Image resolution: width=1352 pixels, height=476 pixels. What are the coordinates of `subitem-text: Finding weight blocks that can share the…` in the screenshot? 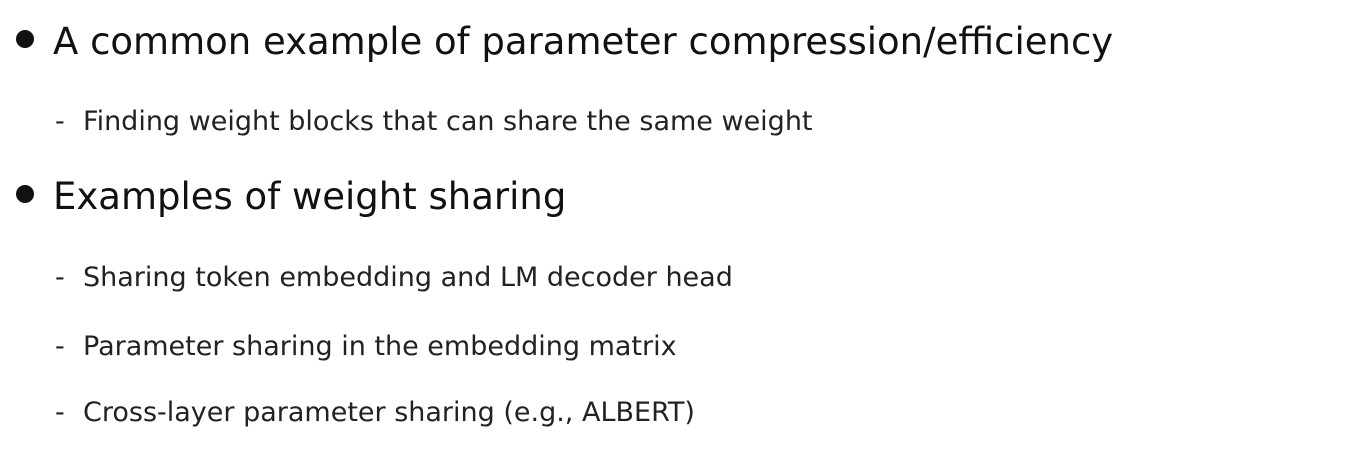 It's located at (448, 121).